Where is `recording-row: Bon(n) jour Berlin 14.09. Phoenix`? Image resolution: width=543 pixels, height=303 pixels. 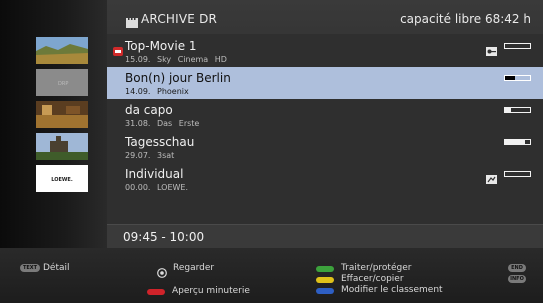
recording-row: Bon(n) jour Berlin 14.09. Phoenix is located at coordinates (325, 83).